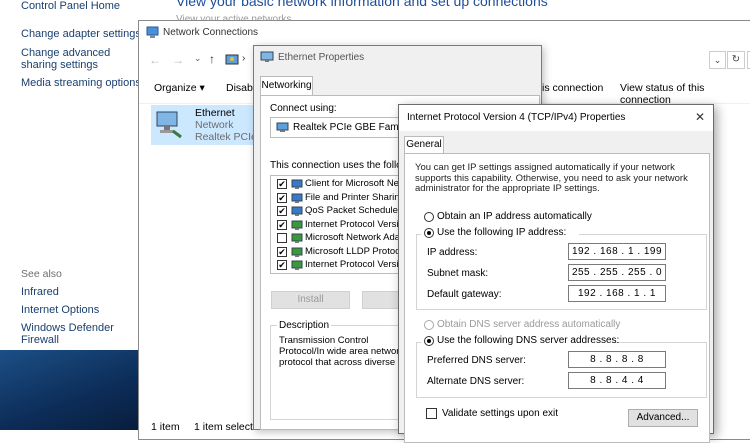 The height and width of the screenshot is (443, 750). Describe the element at coordinates (232, 59) in the screenshot. I see `location-icon` at that location.